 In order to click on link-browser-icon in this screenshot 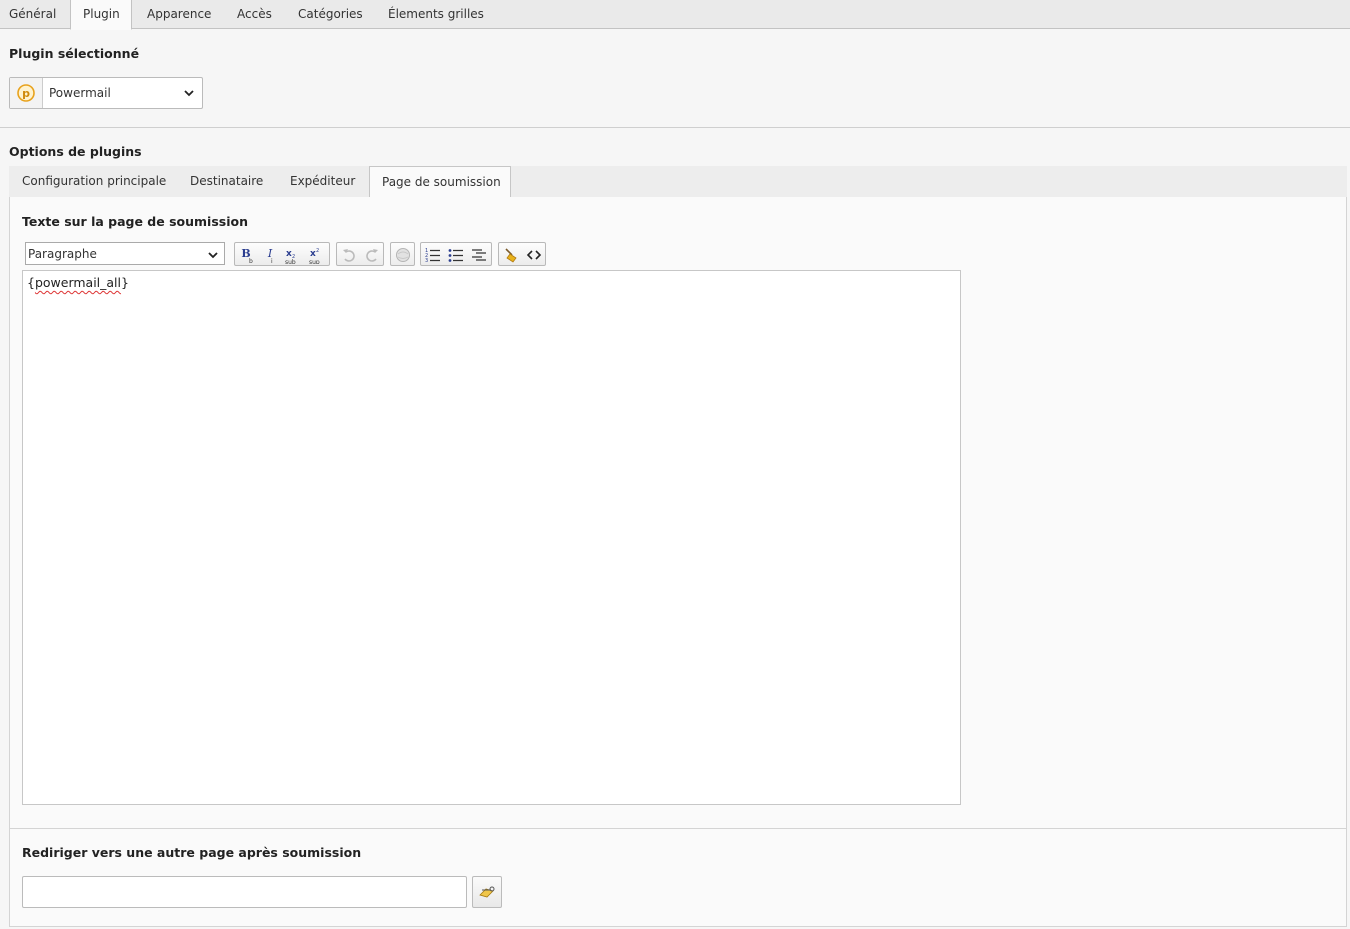, I will do `click(487, 892)`.